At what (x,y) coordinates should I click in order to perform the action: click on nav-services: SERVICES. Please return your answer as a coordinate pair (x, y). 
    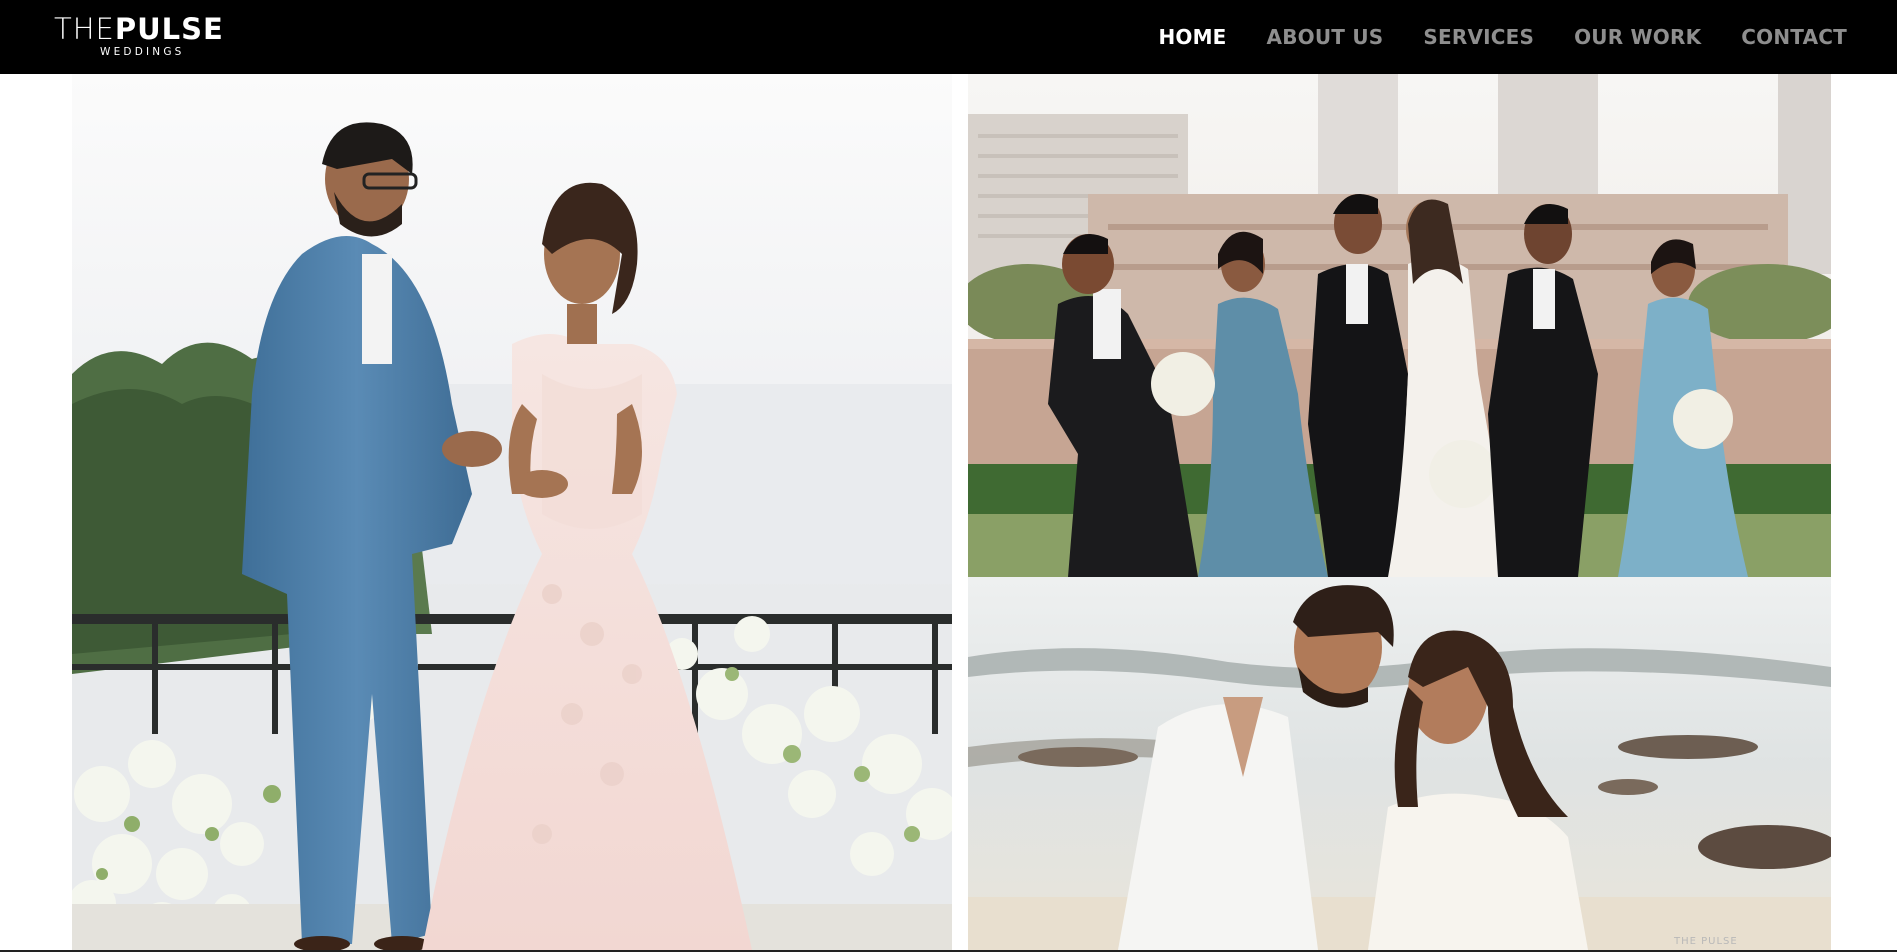
    Looking at the image, I should click on (1478, 37).